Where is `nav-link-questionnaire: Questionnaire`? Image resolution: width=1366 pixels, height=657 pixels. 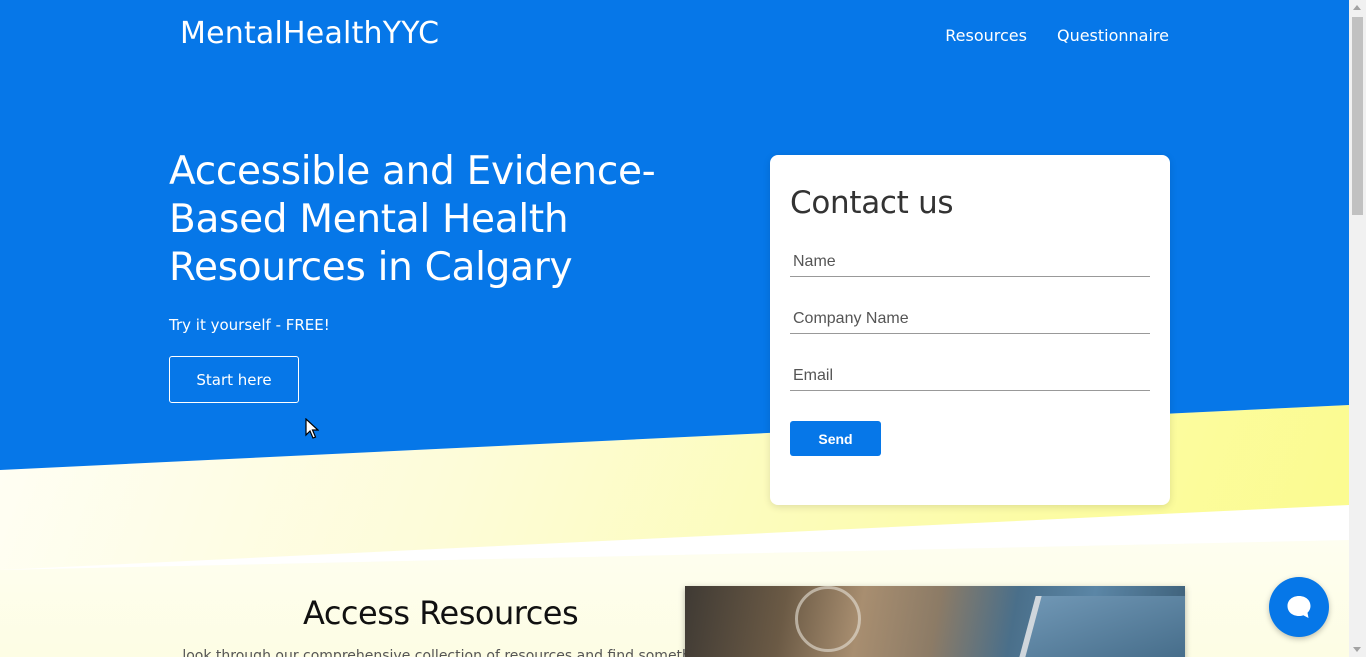 nav-link-questionnaire: Questionnaire is located at coordinates (1113, 35).